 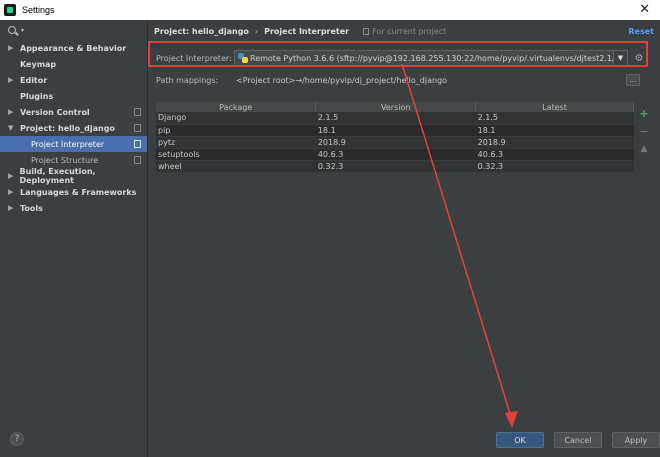 What do you see at coordinates (31, 208) in the screenshot?
I see `sidebar-item-label: Tools` at bounding box center [31, 208].